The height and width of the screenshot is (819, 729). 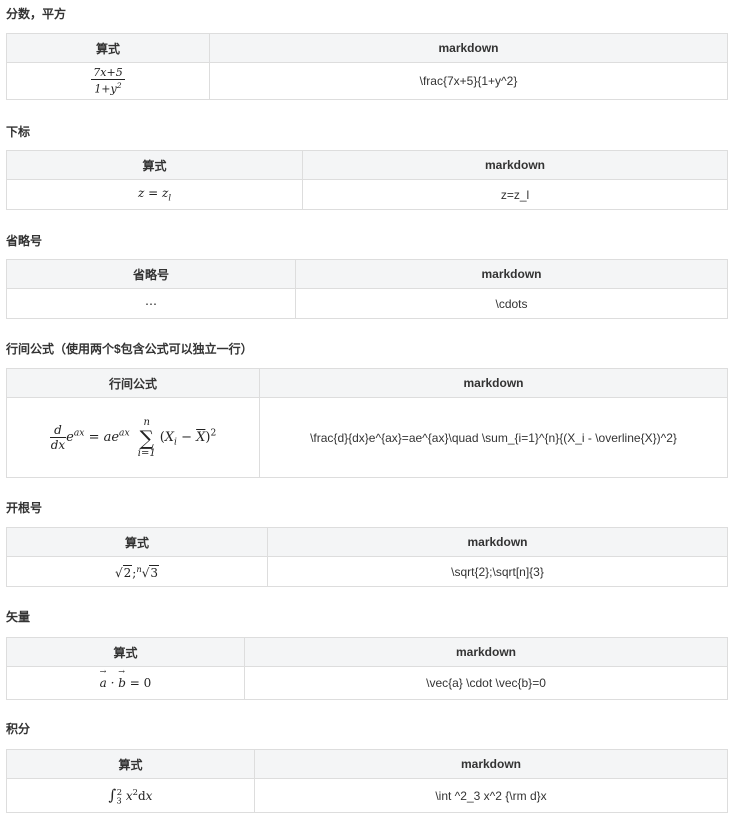 I want to click on rendered-formula: a · b = 0, so click(x=125, y=683).